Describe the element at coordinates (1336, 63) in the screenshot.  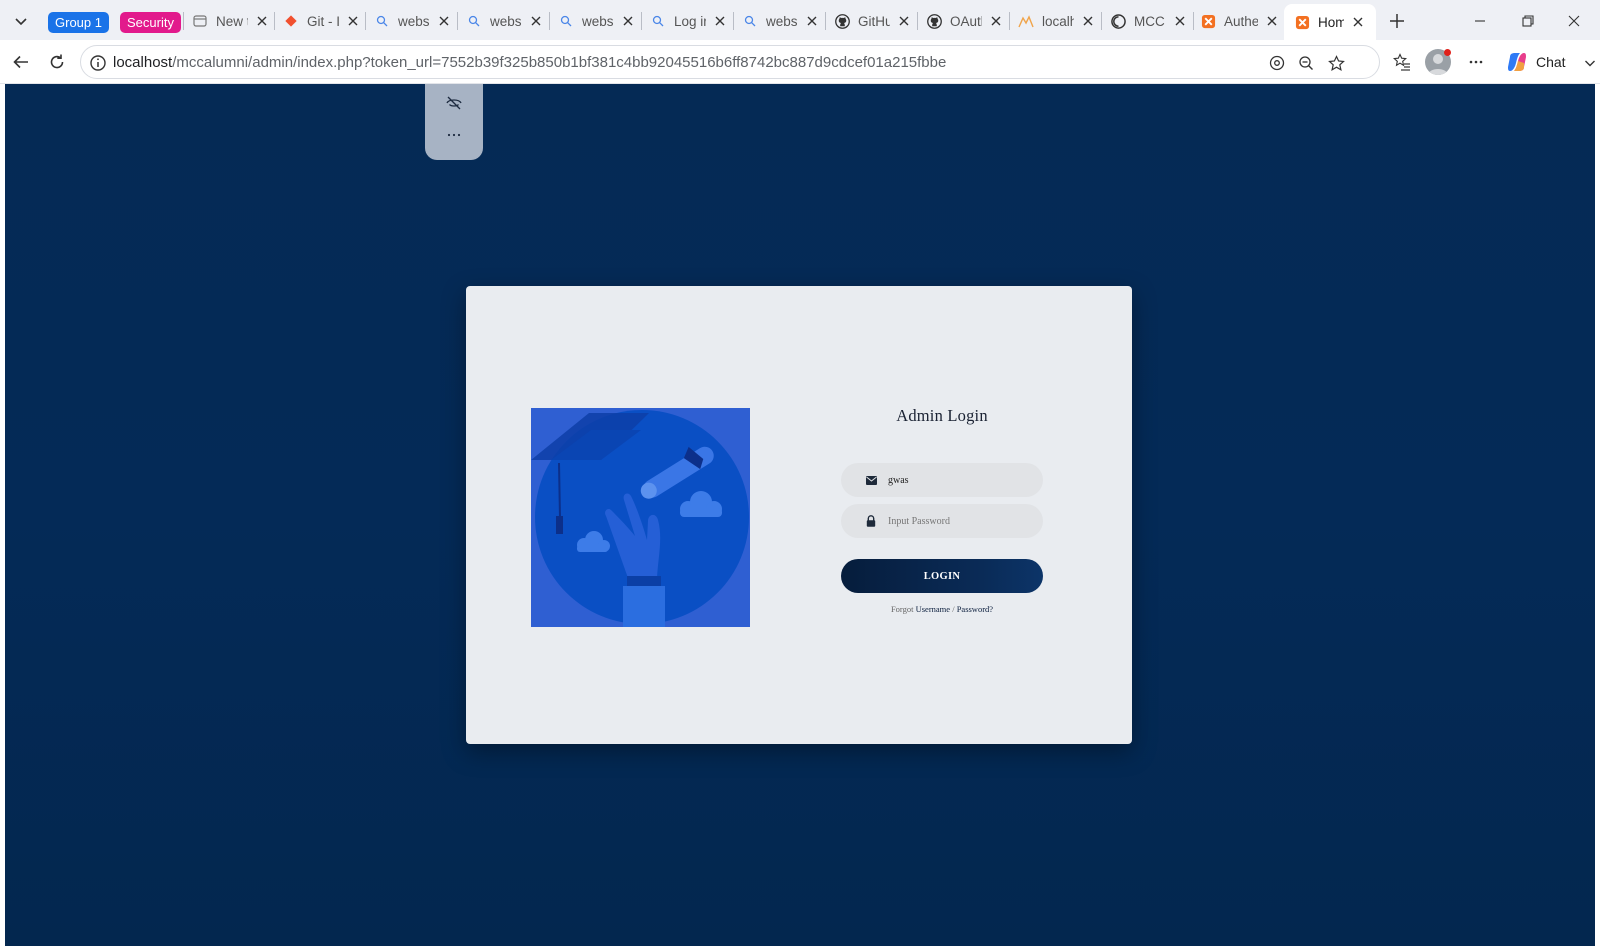
I see `favorite-star-icon` at that location.